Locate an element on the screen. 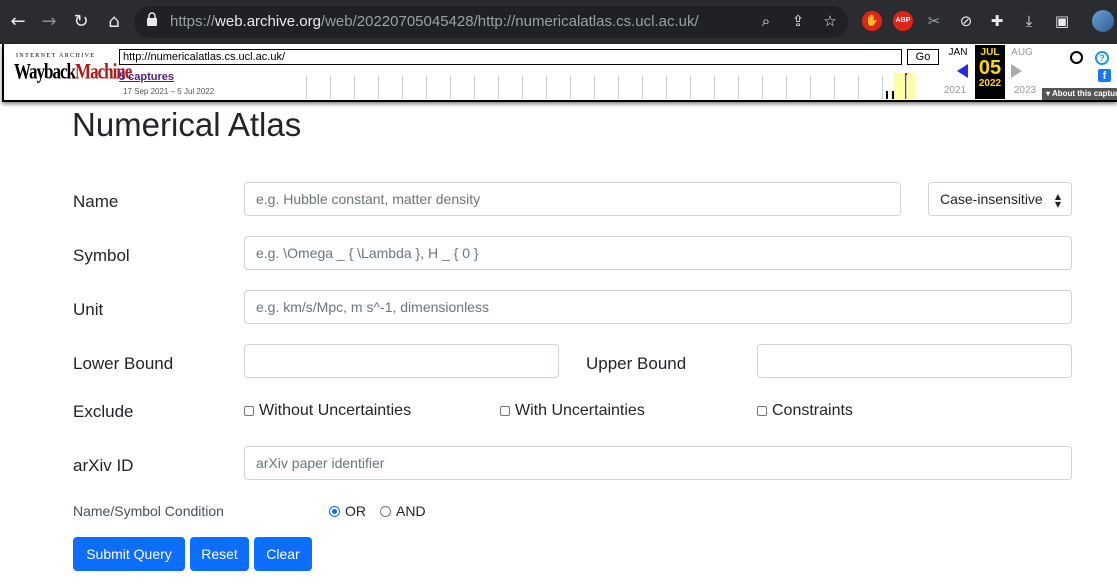  condition-and-radio: AND is located at coordinates (403, 511).